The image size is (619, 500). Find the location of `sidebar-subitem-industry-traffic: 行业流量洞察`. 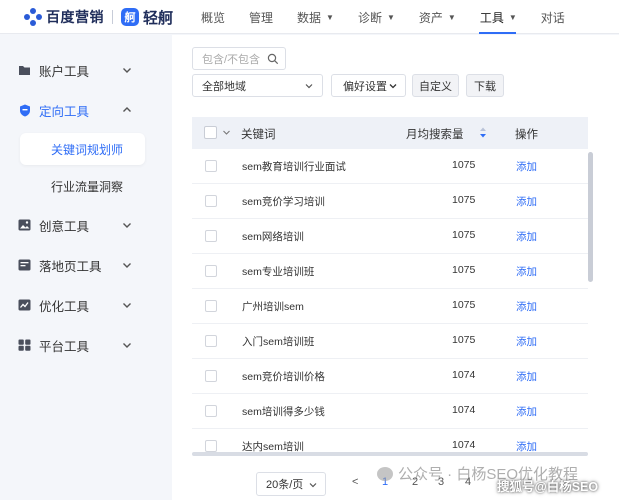

sidebar-subitem-industry-traffic: 行业流量洞察 is located at coordinates (82, 186).